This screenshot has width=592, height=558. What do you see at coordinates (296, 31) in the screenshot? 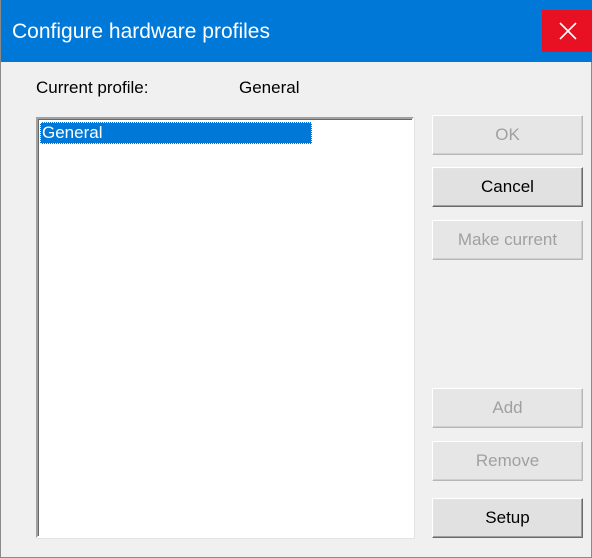
I see `title-bar: Configure hardware profiles` at bounding box center [296, 31].